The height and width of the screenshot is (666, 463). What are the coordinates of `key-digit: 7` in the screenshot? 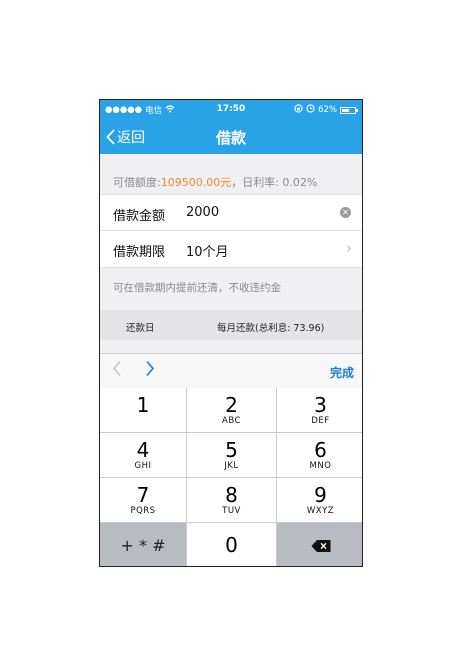 It's located at (143, 495).